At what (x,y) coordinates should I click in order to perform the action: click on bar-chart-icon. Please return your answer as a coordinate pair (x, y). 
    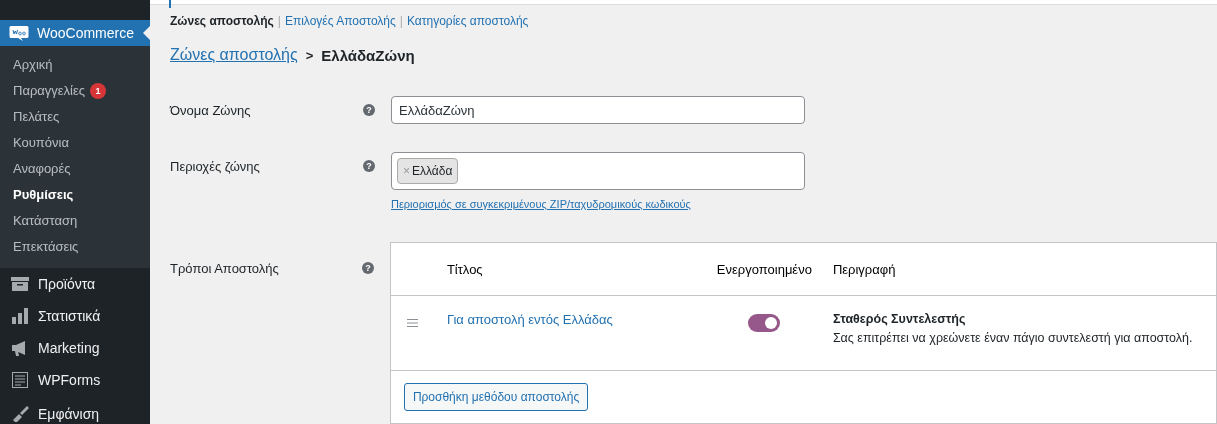
    Looking at the image, I should click on (20, 316).